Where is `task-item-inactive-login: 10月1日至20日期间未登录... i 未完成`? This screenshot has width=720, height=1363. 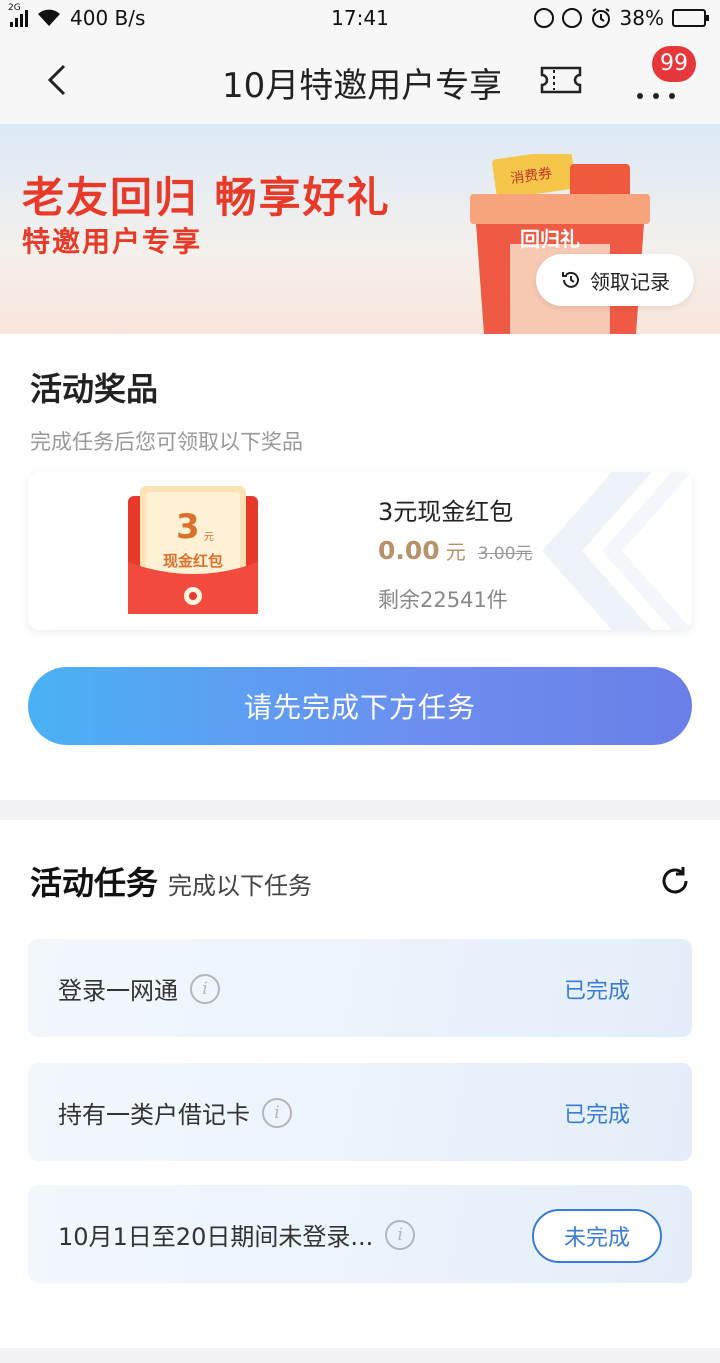
task-item-inactive-login: 10月1日至20日期间未登录... i 未完成 is located at coordinates (360, 1234).